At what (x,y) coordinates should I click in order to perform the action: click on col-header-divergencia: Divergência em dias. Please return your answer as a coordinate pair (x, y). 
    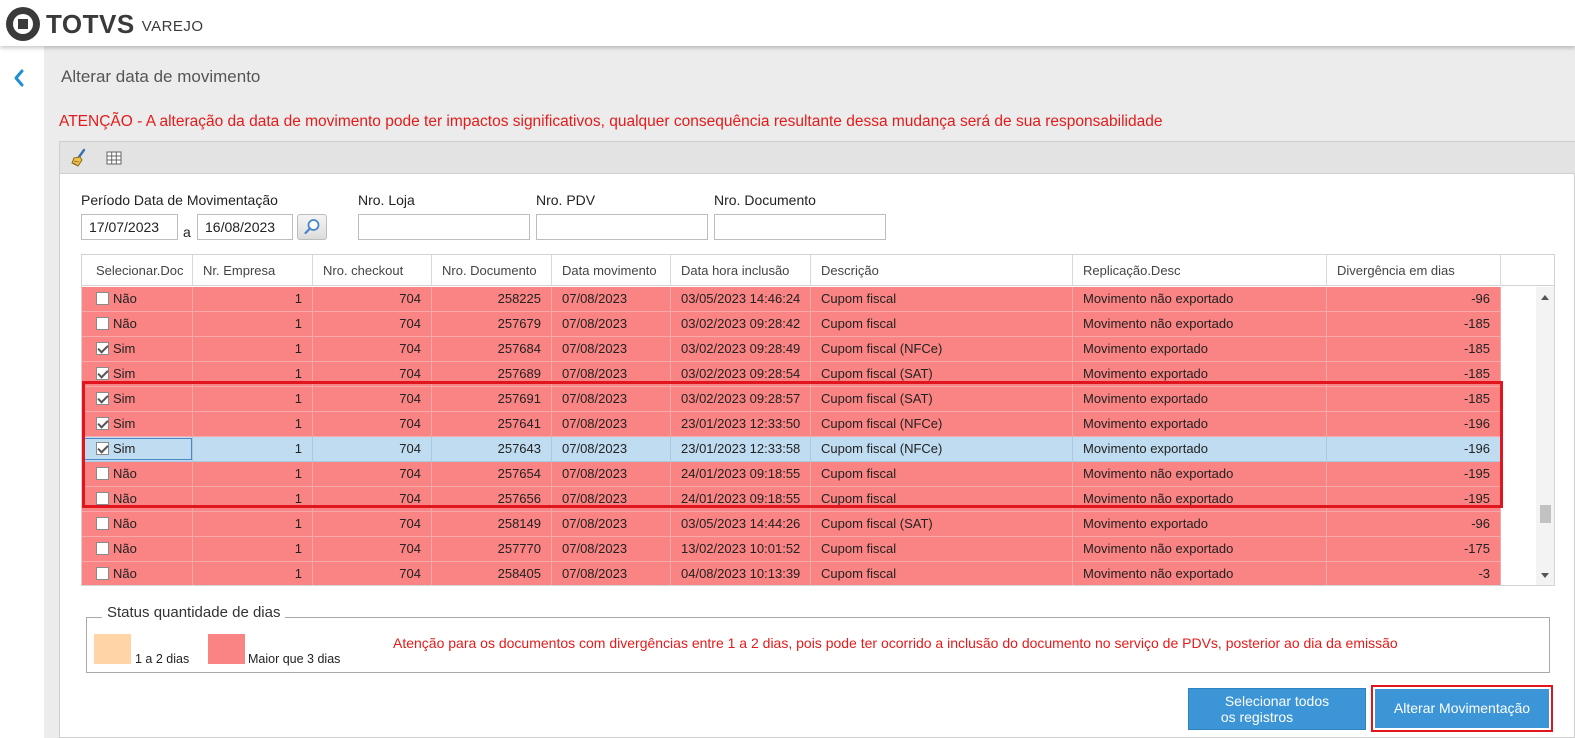
    Looking at the image, I should click on (1414, 270).